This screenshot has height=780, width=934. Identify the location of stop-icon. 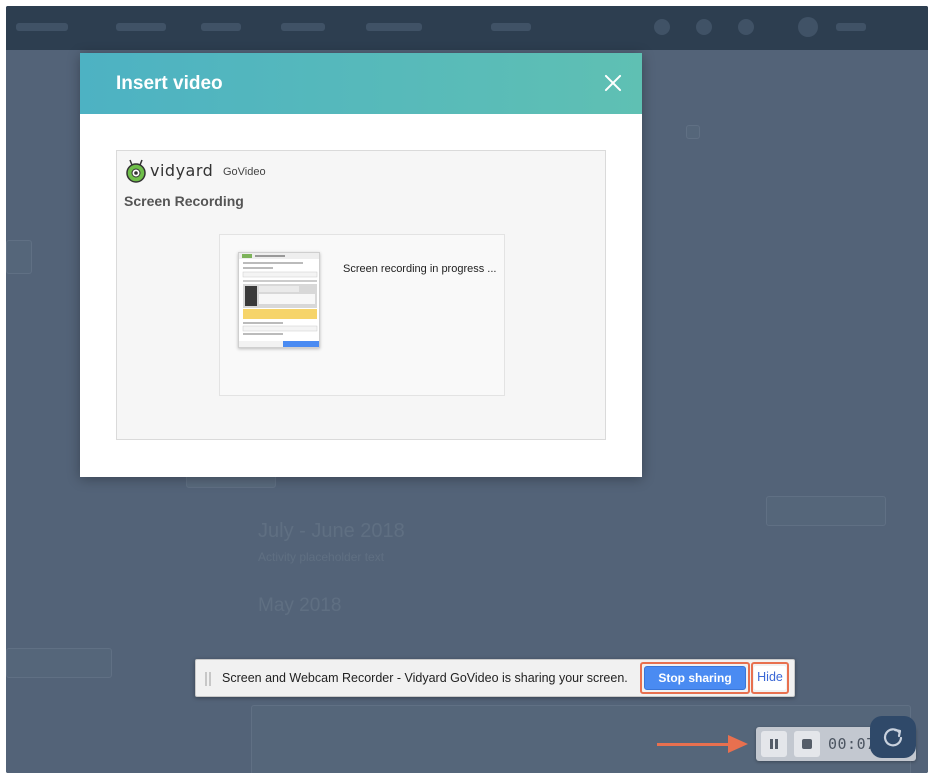
(807, 744).